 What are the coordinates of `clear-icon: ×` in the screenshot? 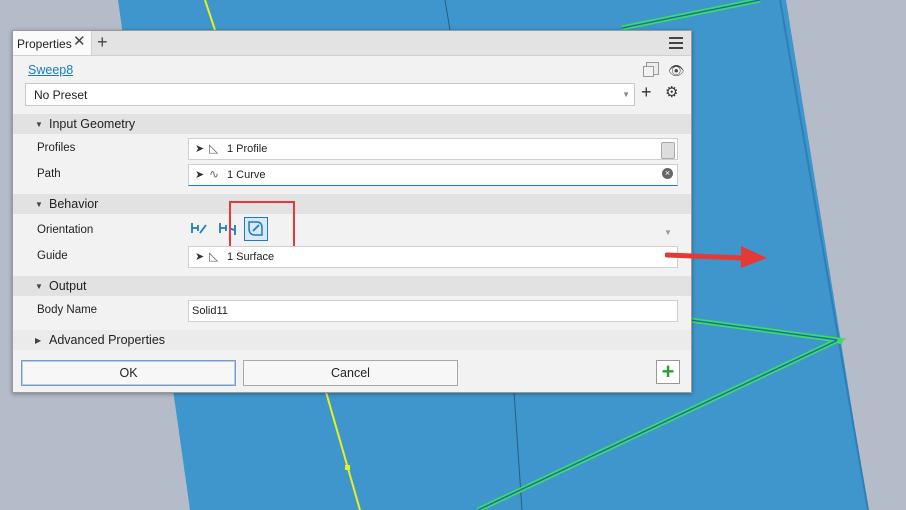 It's located at (667, 173).